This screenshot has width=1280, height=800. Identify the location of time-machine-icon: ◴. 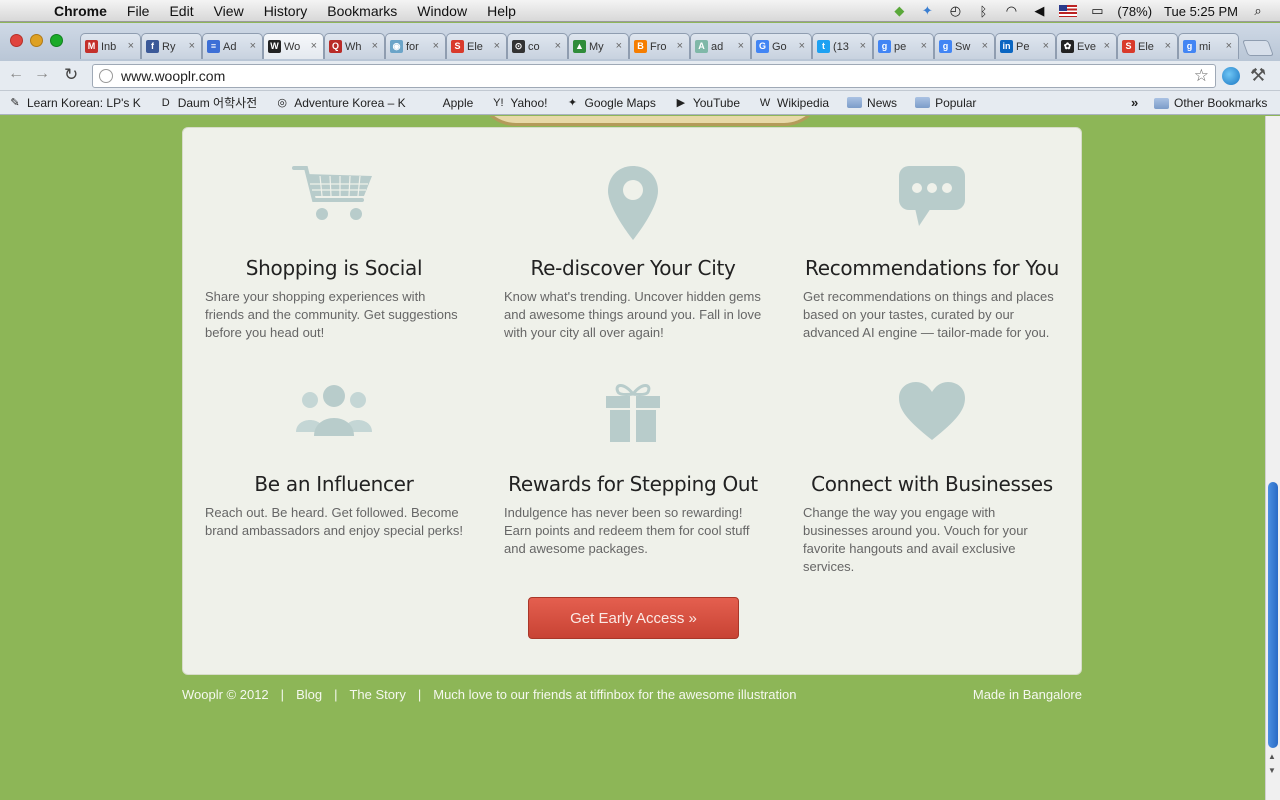
(955, 11).